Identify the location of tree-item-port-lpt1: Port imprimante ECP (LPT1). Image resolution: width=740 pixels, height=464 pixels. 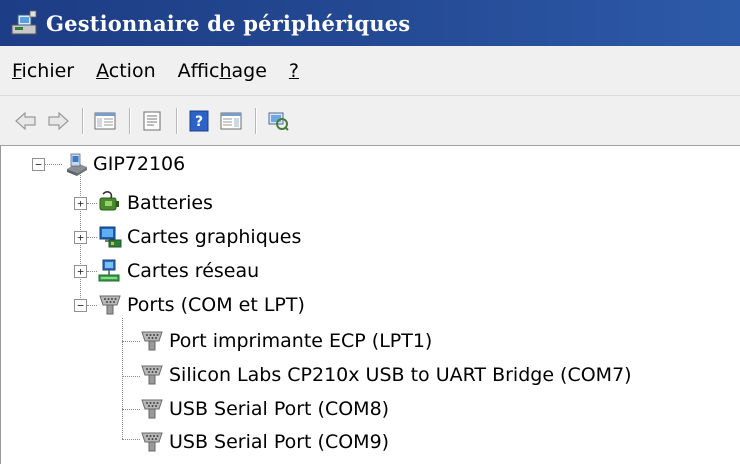
(285, 341).